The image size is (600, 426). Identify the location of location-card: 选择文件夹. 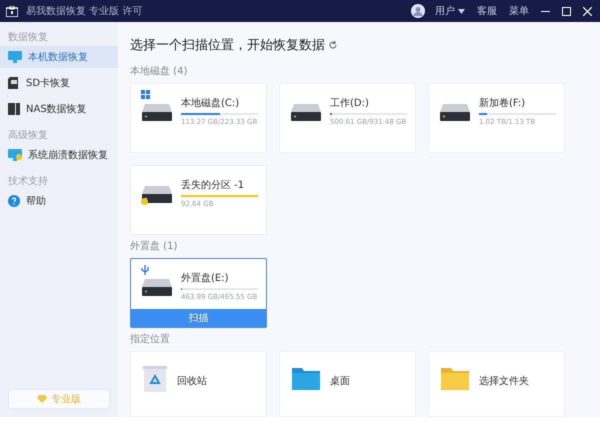
(496, 384).